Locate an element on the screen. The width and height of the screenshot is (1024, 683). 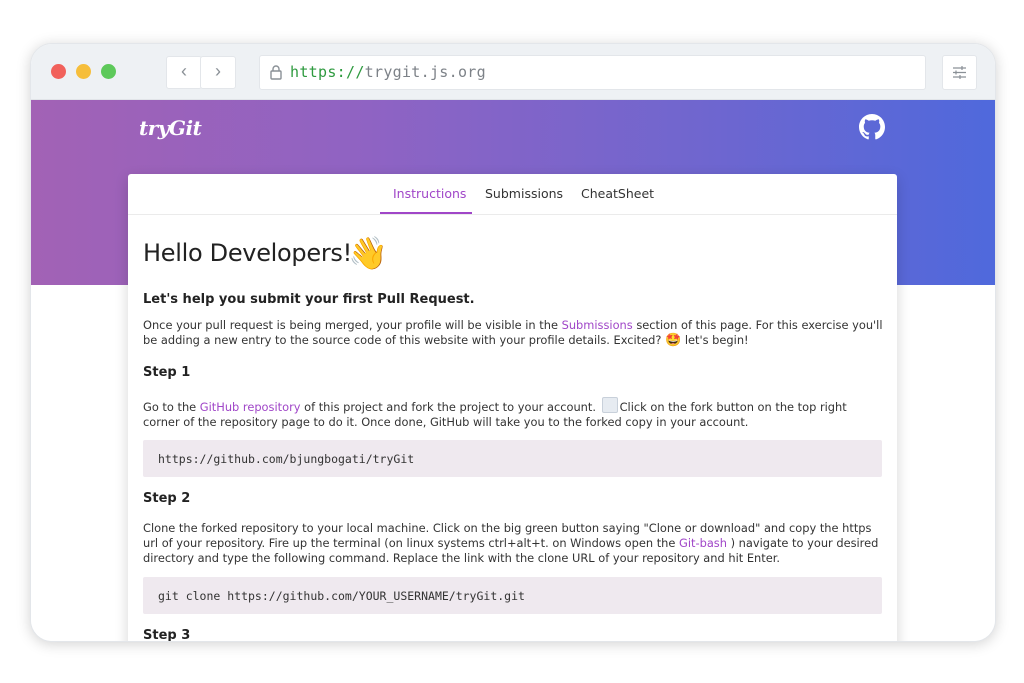
browser-titlebar: ‹ › https://trygit.js.org is located at coordinates (513, 72).